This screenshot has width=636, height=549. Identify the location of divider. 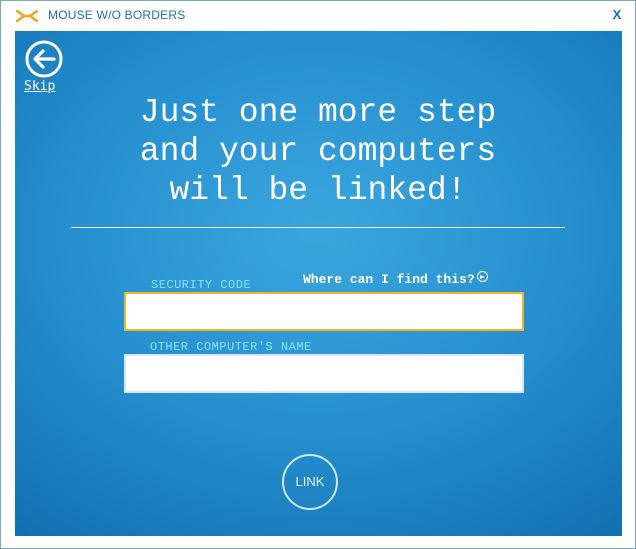
(318, 227).